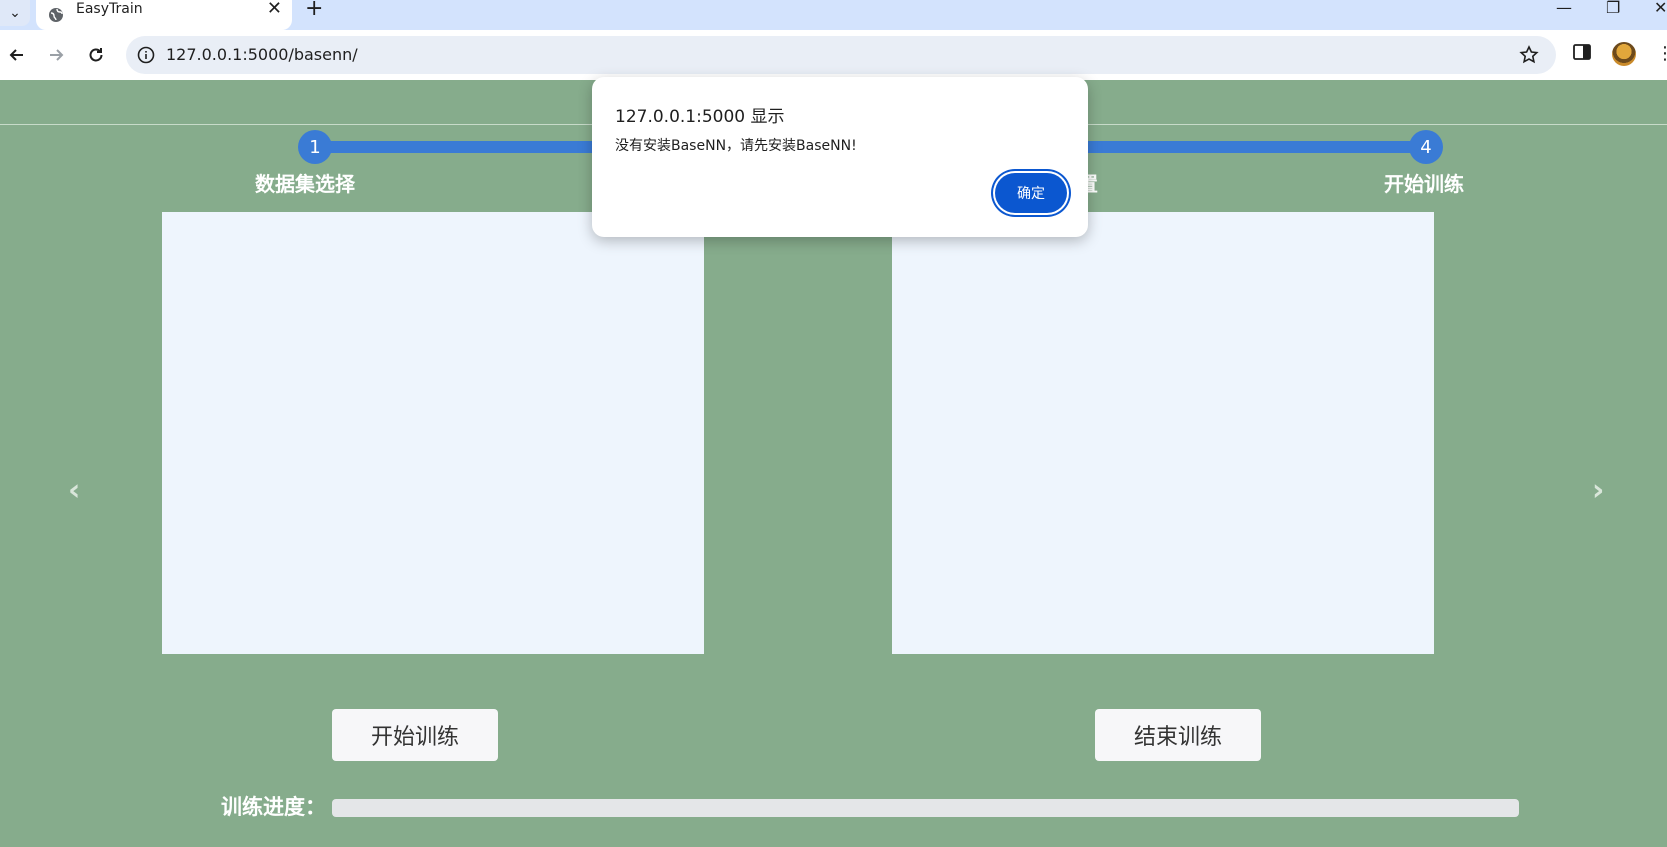  What do you see at coordinates (1564, 8) in the screenshot?
I see `minimize-icon: —` at bounding box center [1564, 8].